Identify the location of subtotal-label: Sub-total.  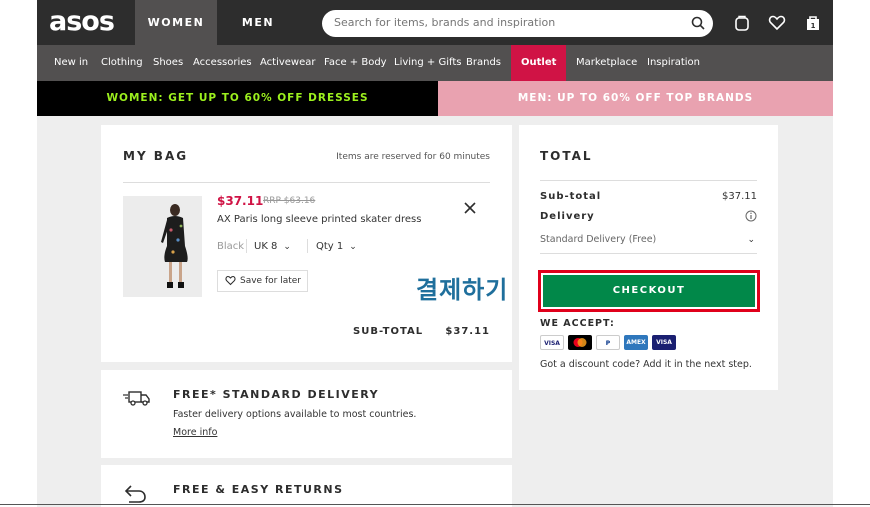
(571, 196).